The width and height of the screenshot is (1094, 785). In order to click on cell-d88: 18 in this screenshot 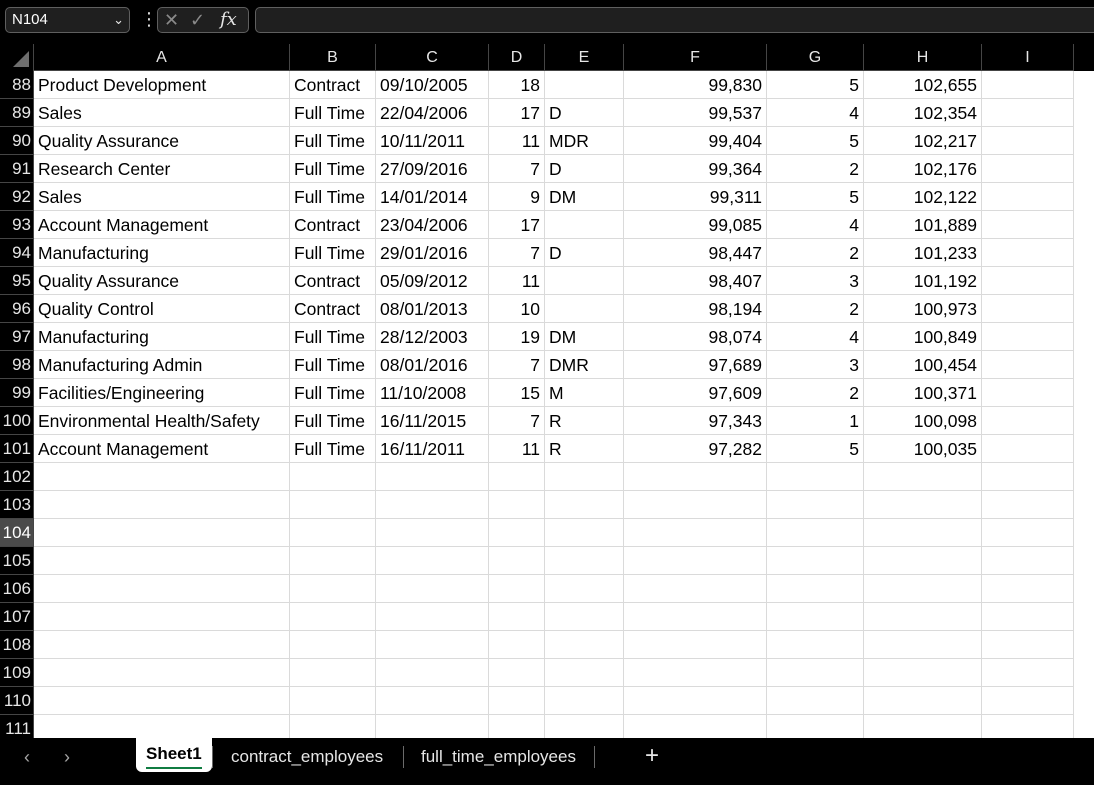, I will do `click(517, 85)`.